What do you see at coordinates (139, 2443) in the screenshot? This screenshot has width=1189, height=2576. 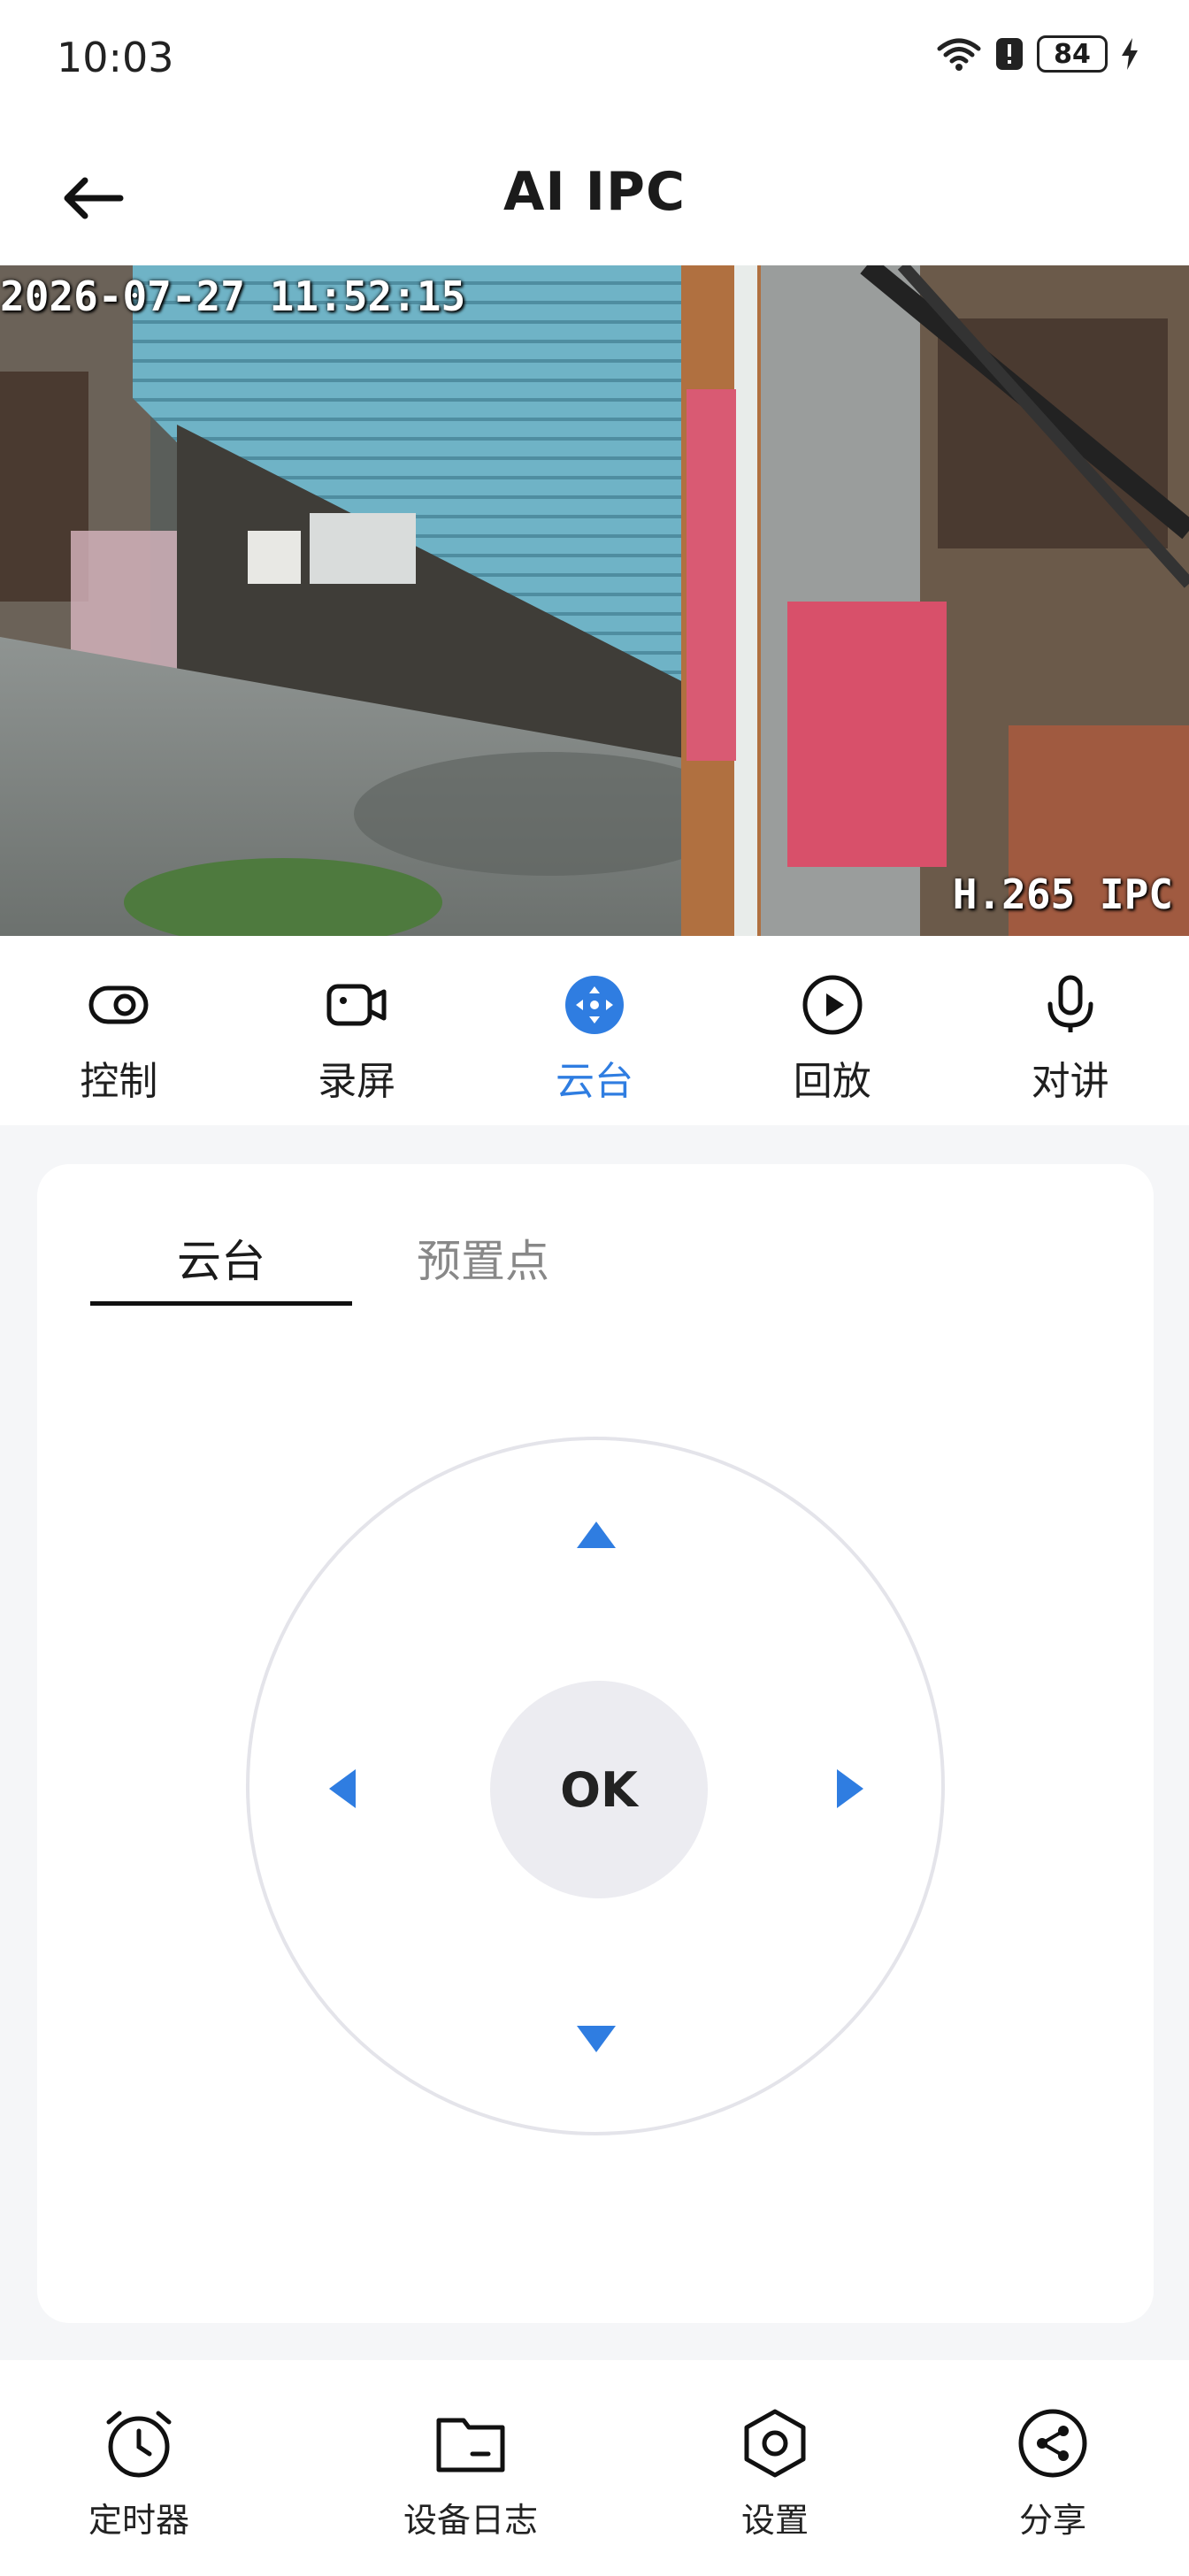 I see `alarm-clock-icon` at bounding box center [139, 2443].